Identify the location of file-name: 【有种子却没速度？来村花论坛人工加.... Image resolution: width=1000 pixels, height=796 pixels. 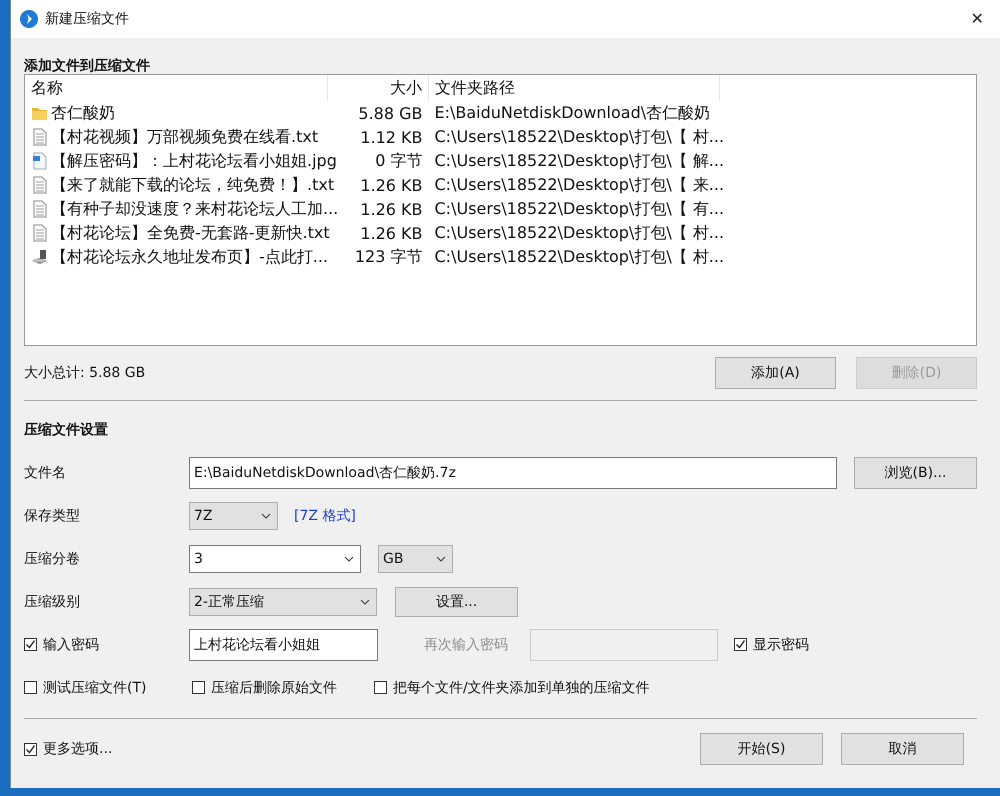
(194, 209).